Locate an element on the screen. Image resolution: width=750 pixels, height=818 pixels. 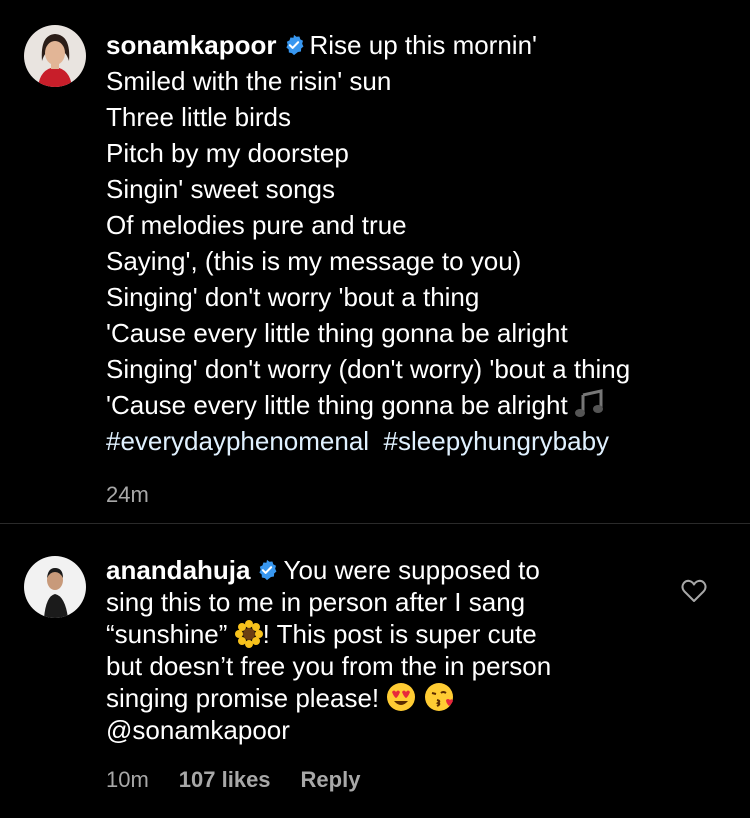
comment-text-line: Singing' don't worry 'bout a thing is located at coordinates (293, 297).